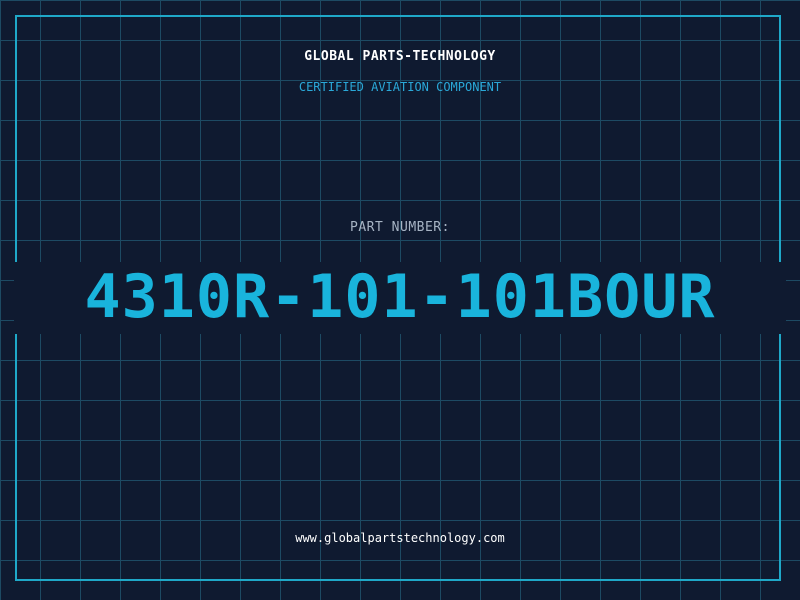 The height and width of the screenshot is (600, 800). Describe the element at coordinates (400, 297) in the screenshot. I see `part-number-value: 4310R-101-101BOUR` at that location.